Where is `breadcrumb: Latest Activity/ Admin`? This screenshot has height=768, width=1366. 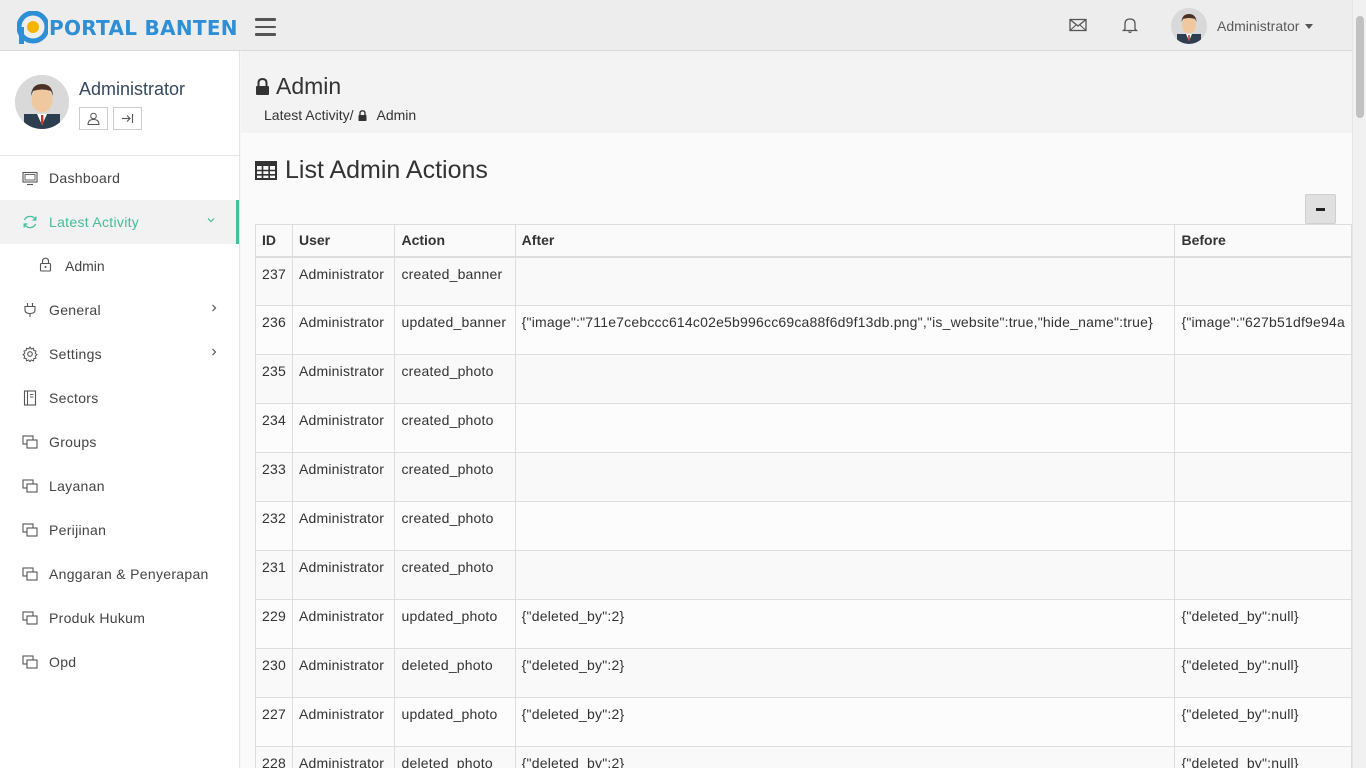 breadcrumb: Latest Activity/ Admin is located at coordinates (340, 115).